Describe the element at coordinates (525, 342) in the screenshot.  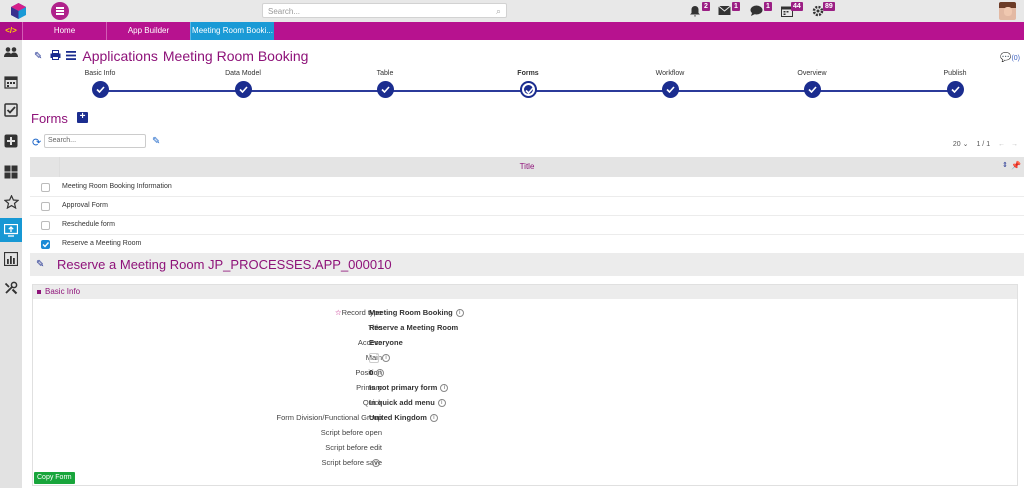
I see `field-access: Access Everyone` at that location.